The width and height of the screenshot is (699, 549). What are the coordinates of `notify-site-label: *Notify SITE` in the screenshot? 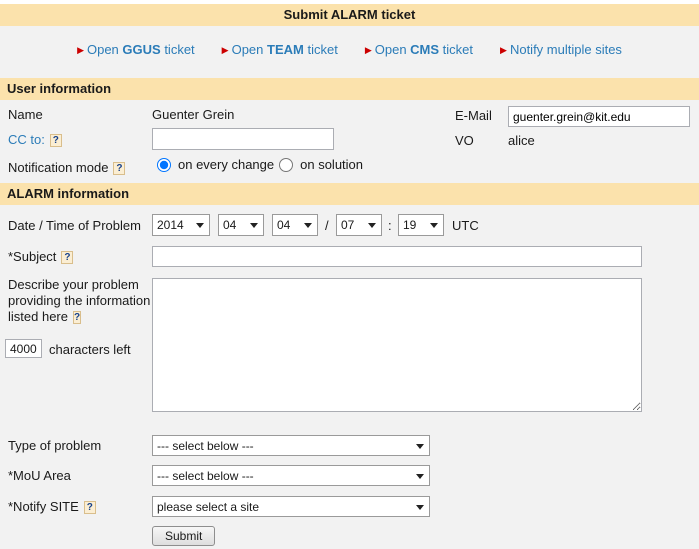 It's located at (43, 506).